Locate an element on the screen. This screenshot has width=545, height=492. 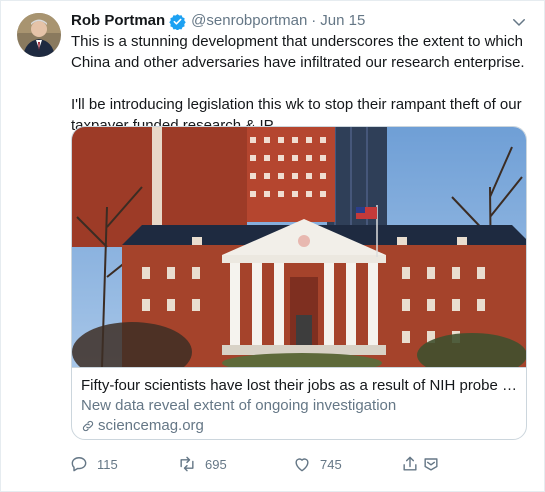
retweet-button: 695 is located at coordinates (202, 464).